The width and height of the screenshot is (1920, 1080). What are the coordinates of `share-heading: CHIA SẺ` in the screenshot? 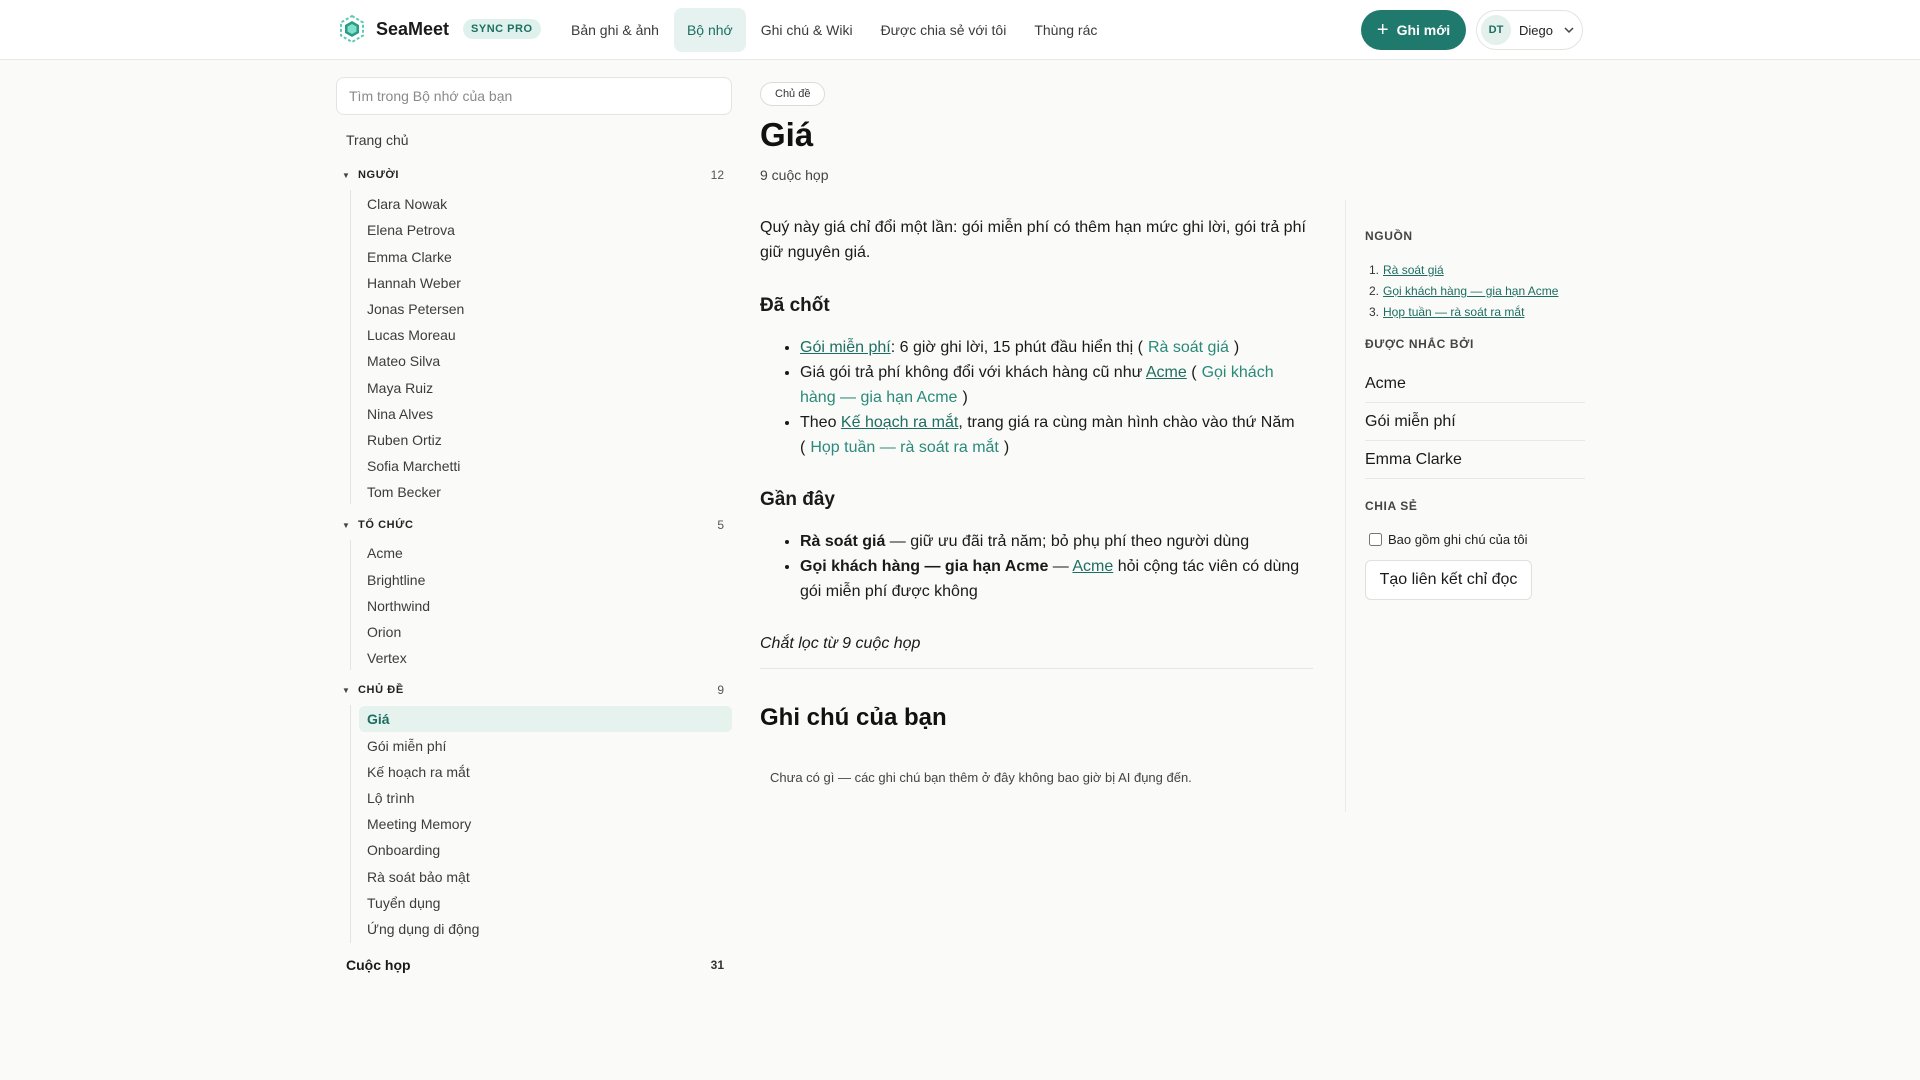 It's located at (1391, 506).